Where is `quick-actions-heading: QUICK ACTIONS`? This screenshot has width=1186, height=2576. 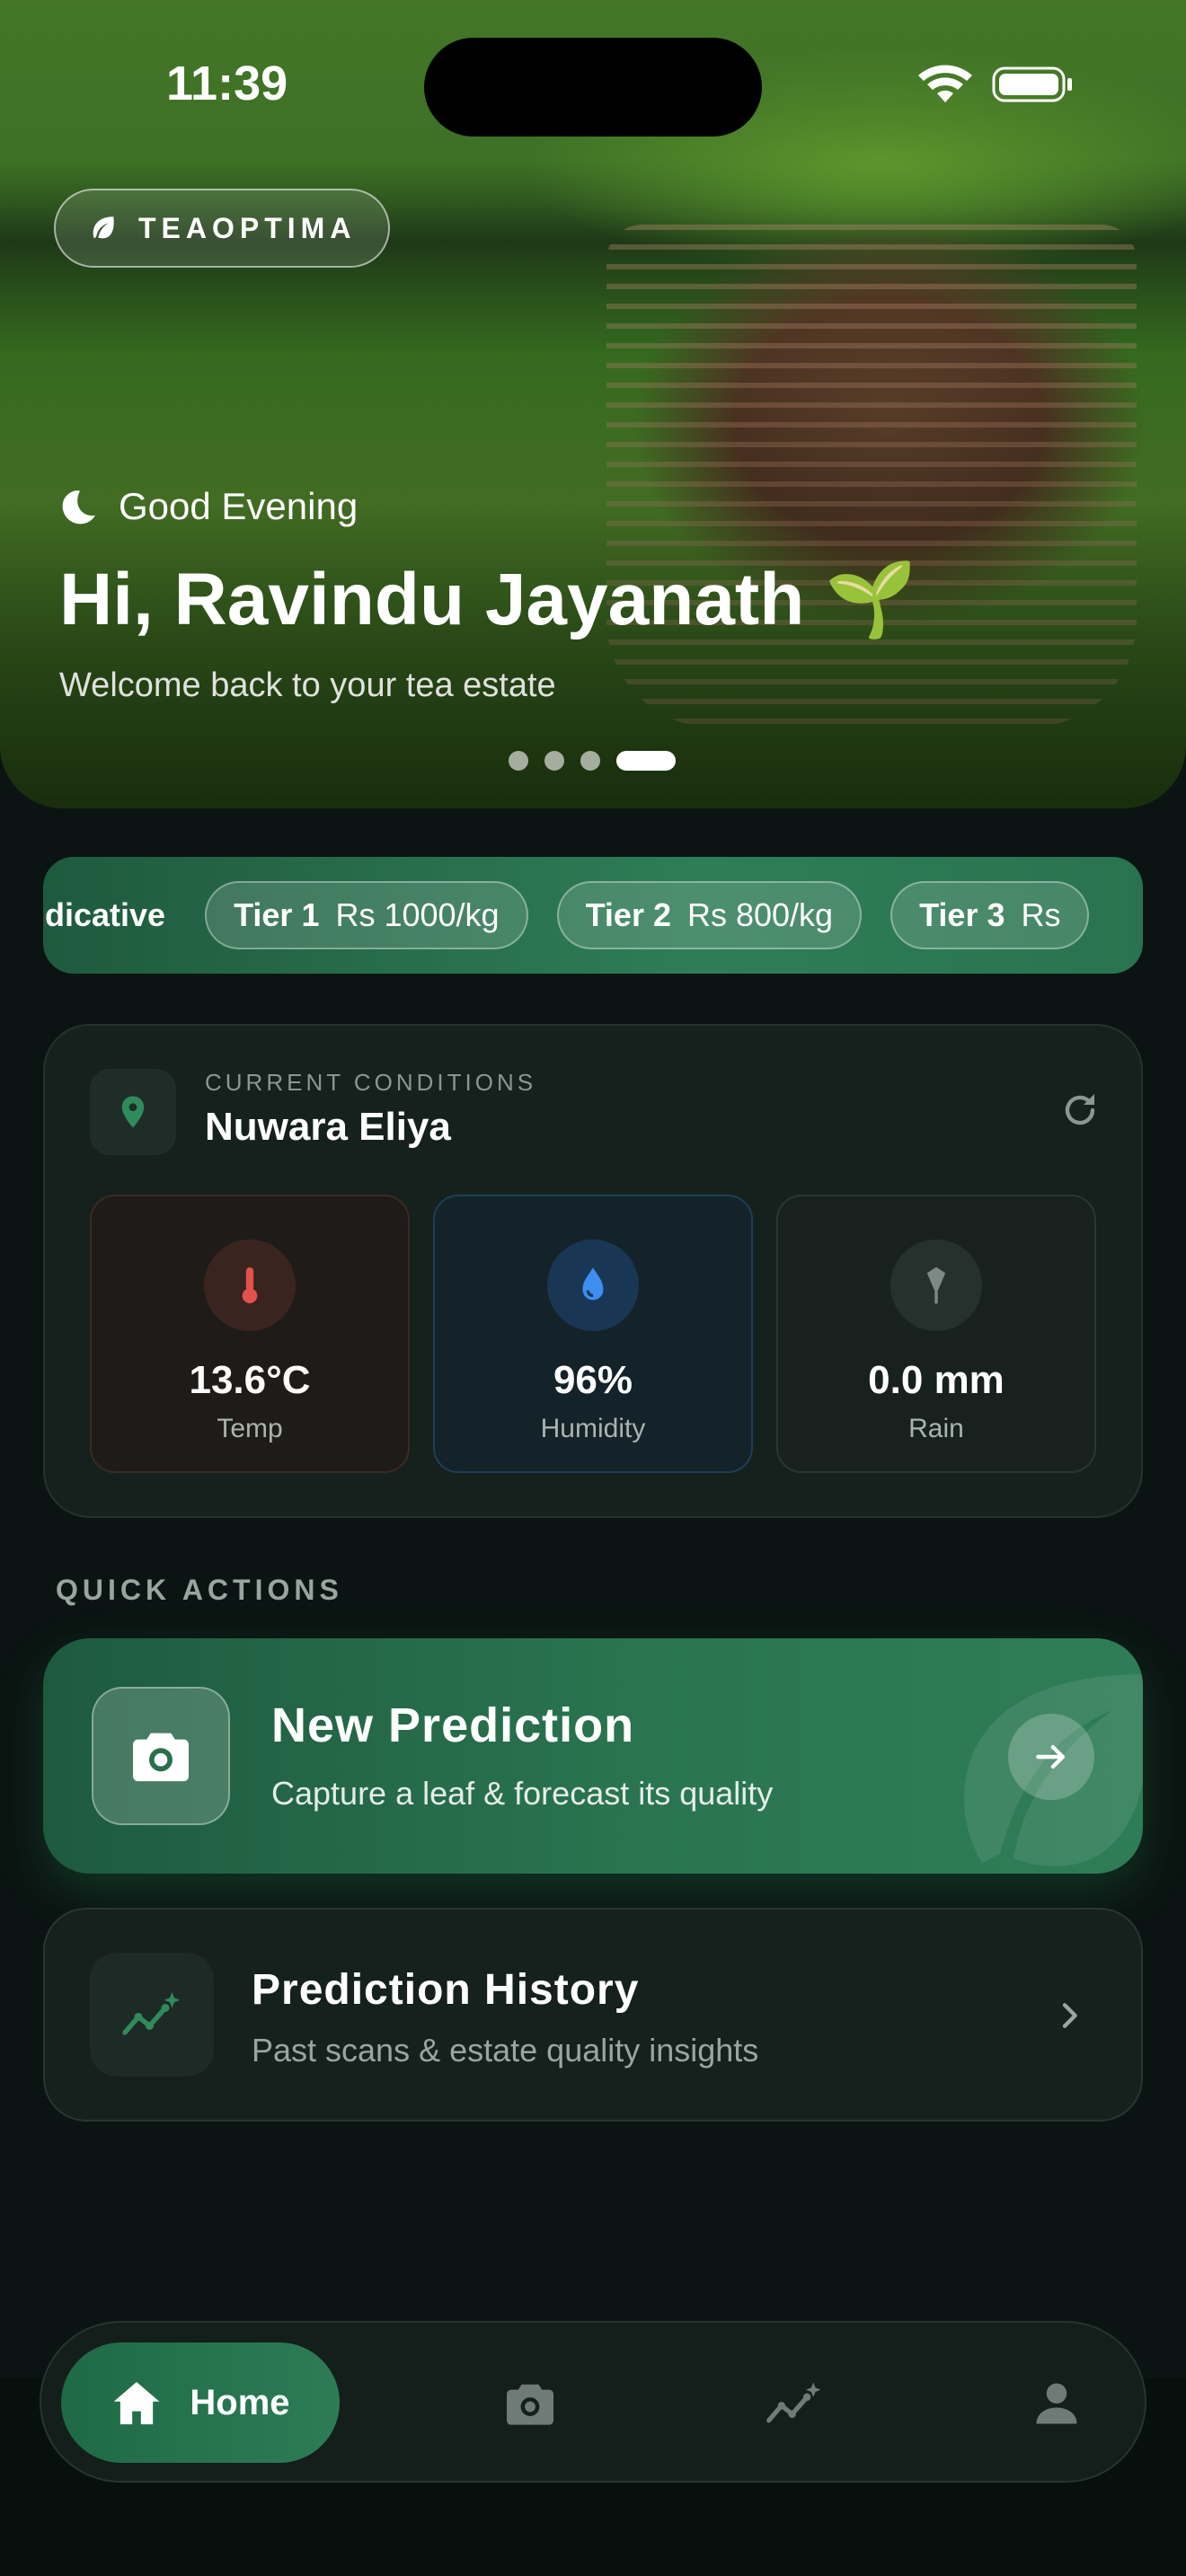 quick-actions-heading: QUICK ACTIONS is located at coordinates (199, 1590).